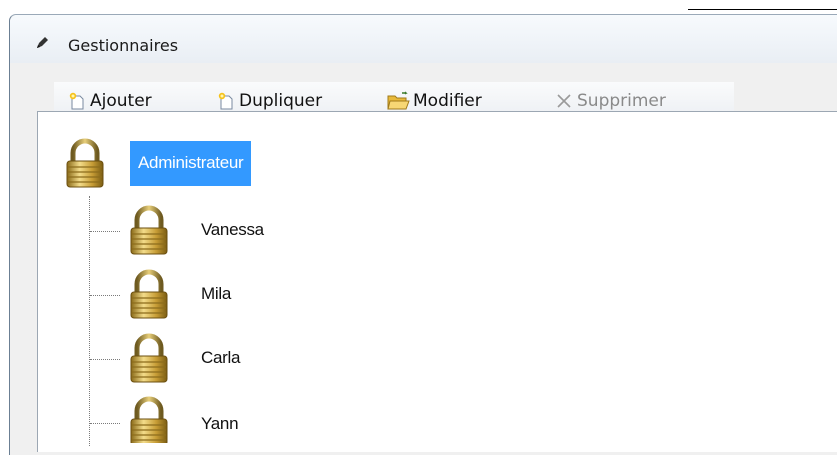 The image size is (837, 455). What do you see at coordinates (178, 294) in the screenshot?
I see `tree-node-child: Mila` at bounding box center [178, 294].